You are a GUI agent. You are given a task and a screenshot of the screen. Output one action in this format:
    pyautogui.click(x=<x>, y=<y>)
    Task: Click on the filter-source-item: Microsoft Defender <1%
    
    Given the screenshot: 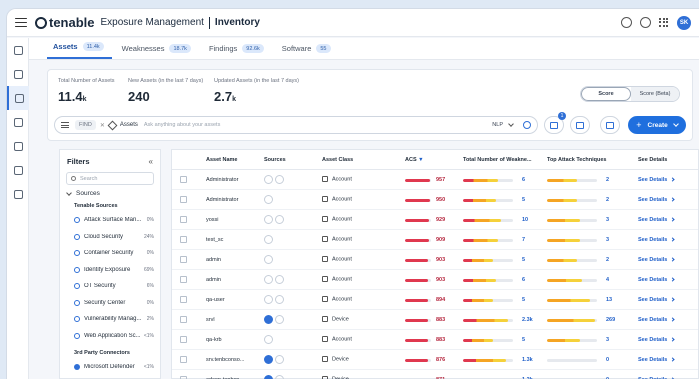 What is the action you would take?
    pyautogui.click(x=110, y=367)
    